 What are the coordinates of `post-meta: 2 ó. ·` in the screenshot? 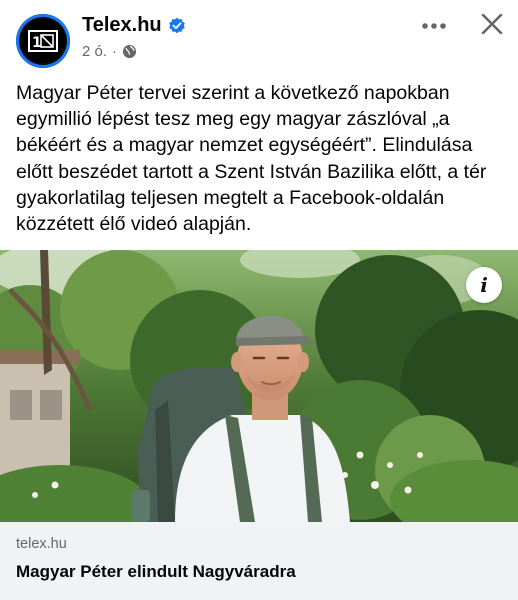 It's located at (109, 51).